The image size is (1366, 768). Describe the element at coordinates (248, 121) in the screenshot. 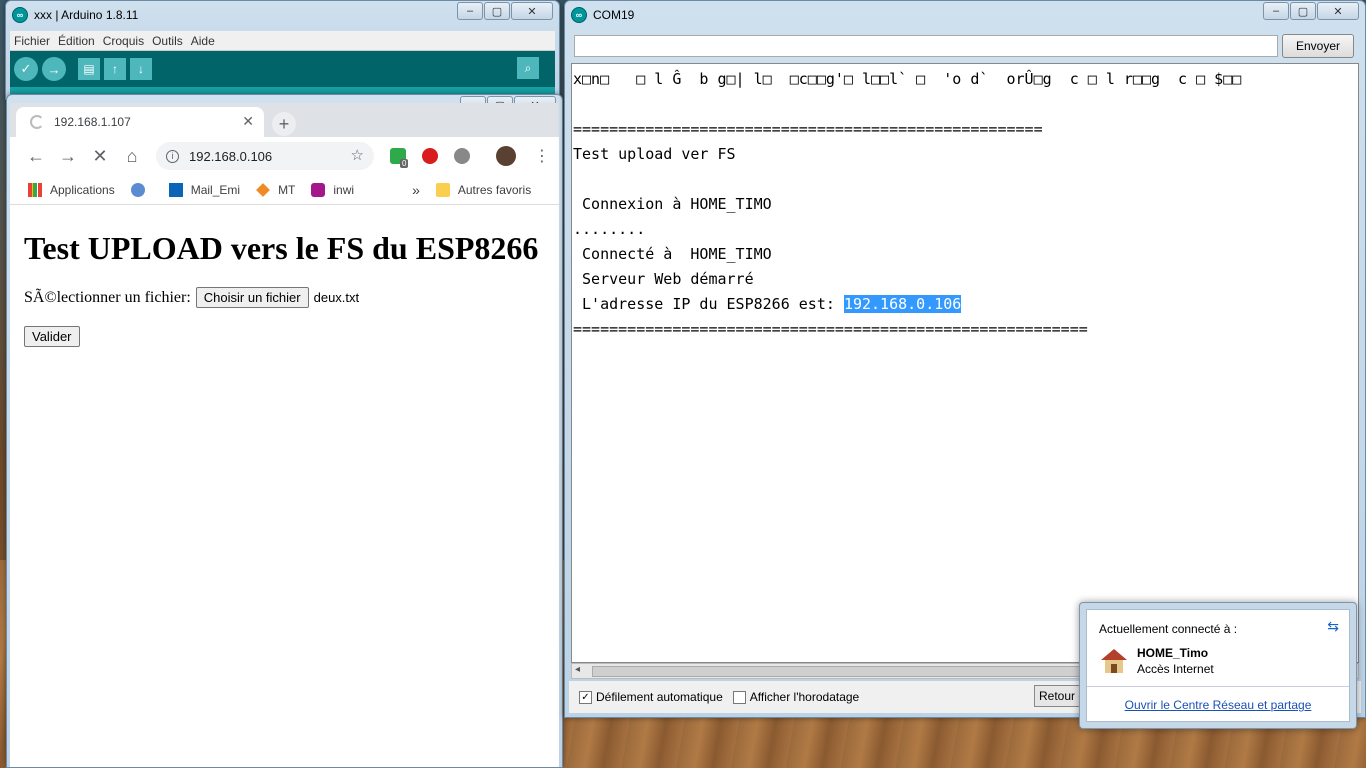

I see `tab-close-icon: ✕` at that location.